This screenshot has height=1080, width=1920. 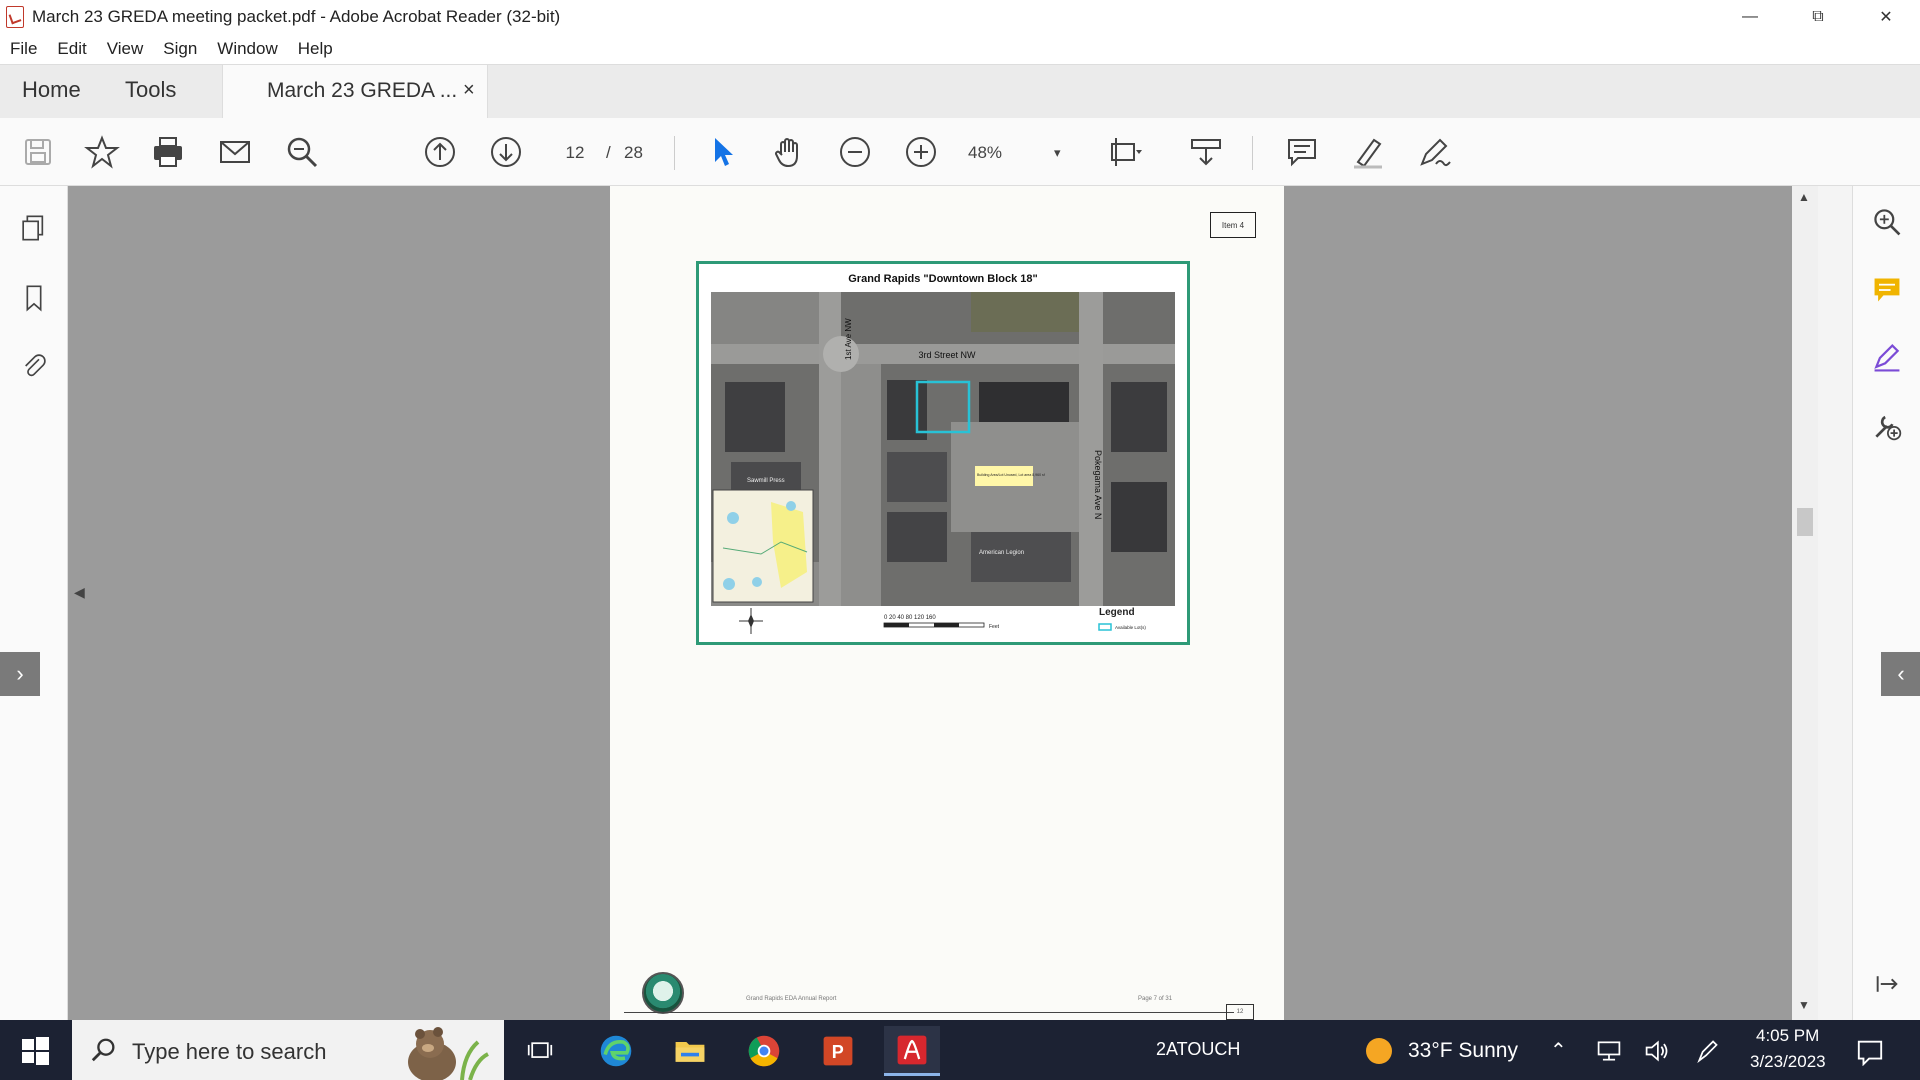 What do you see at coordinates (1124, 152) in the screenshot?
I see `fit-page-icon` at bounding box center [1124, 152].